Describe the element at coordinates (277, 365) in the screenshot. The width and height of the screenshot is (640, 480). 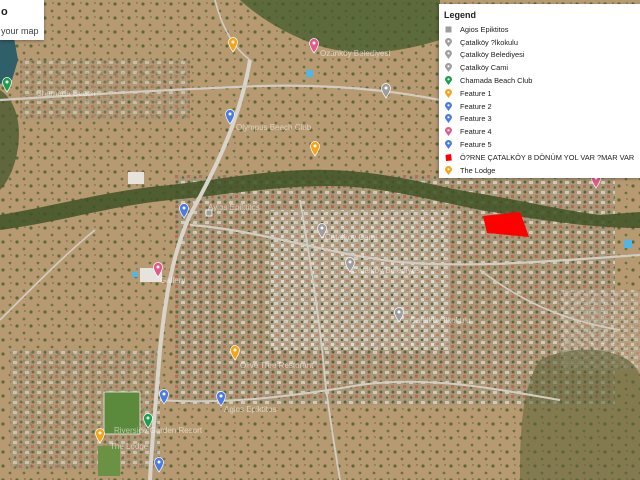
I see `poi-label: Olive Tree Restorant` at that location.